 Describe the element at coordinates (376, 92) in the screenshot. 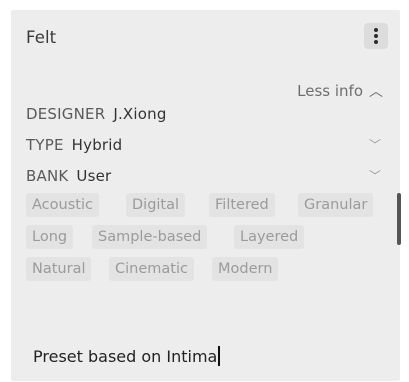

I see `chevron-up-icon: ︿` at that location.